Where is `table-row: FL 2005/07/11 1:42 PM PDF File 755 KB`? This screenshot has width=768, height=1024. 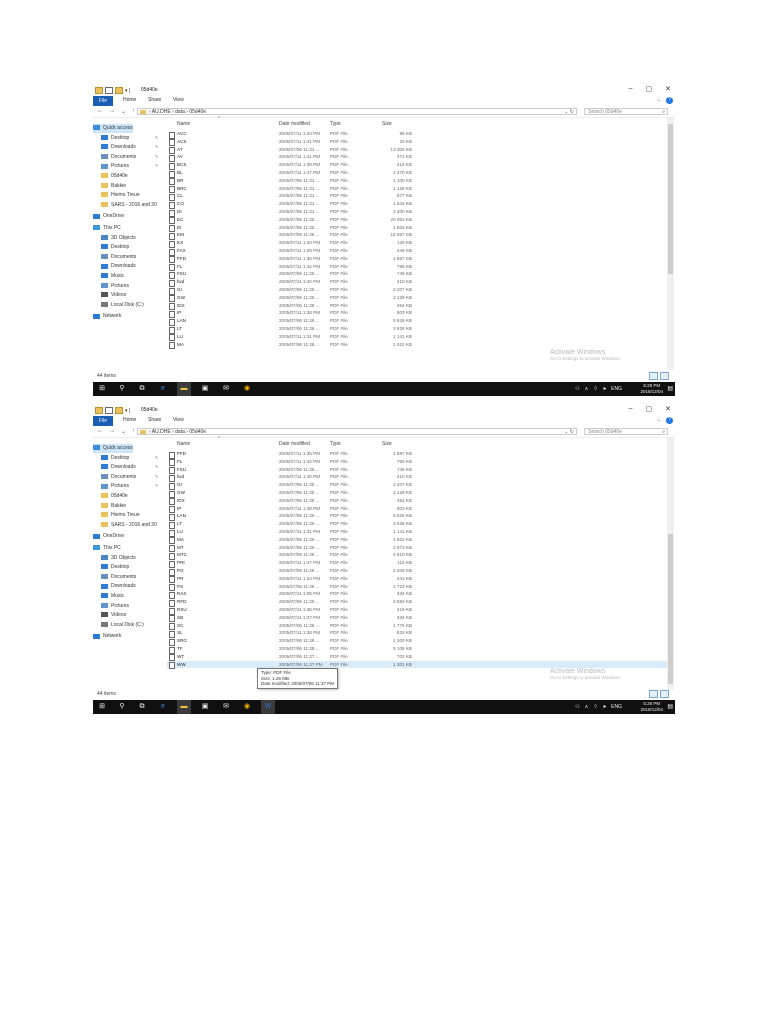
table-row: FL 2005/07/11 1:42 PM PDF File 755 KB is located at coordinates (417, 267).